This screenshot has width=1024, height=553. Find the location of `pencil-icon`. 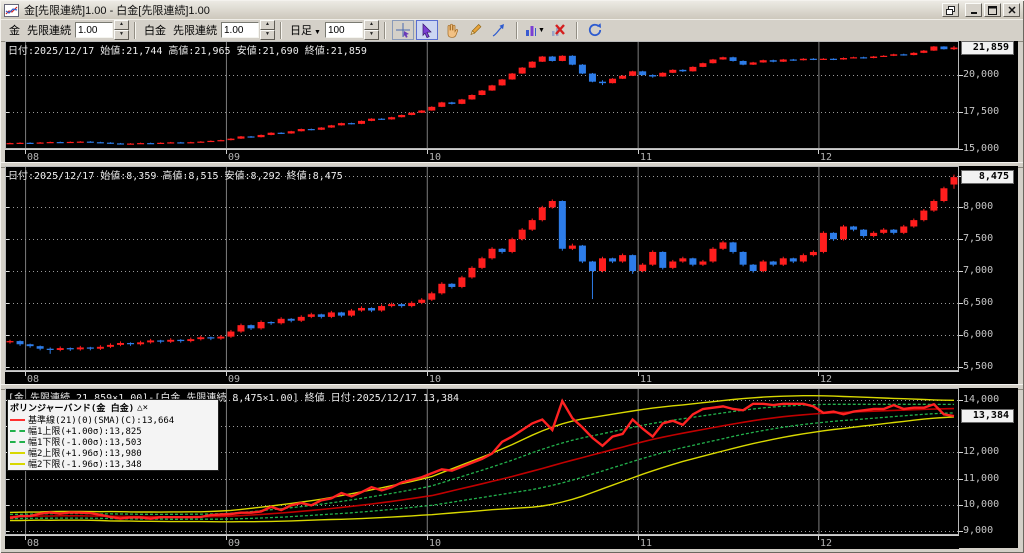

pencil-icon is located at coordinates (476, 29).